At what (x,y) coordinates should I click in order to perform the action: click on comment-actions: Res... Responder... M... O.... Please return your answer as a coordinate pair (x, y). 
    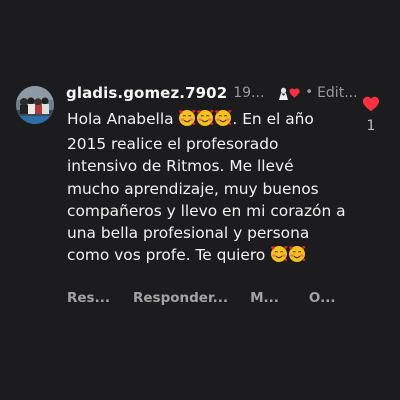
    Looking at the image, I should click on (201, 298).